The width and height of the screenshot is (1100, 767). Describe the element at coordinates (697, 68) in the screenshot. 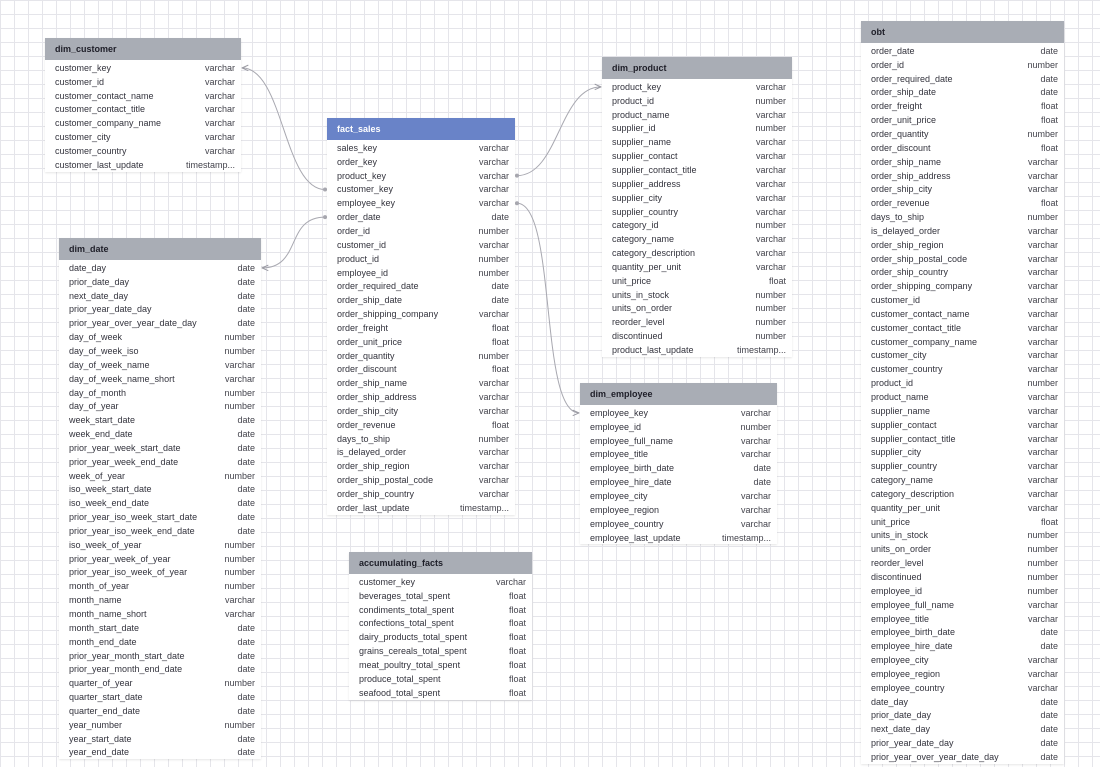

I see `table-header: dim_product` at that location.